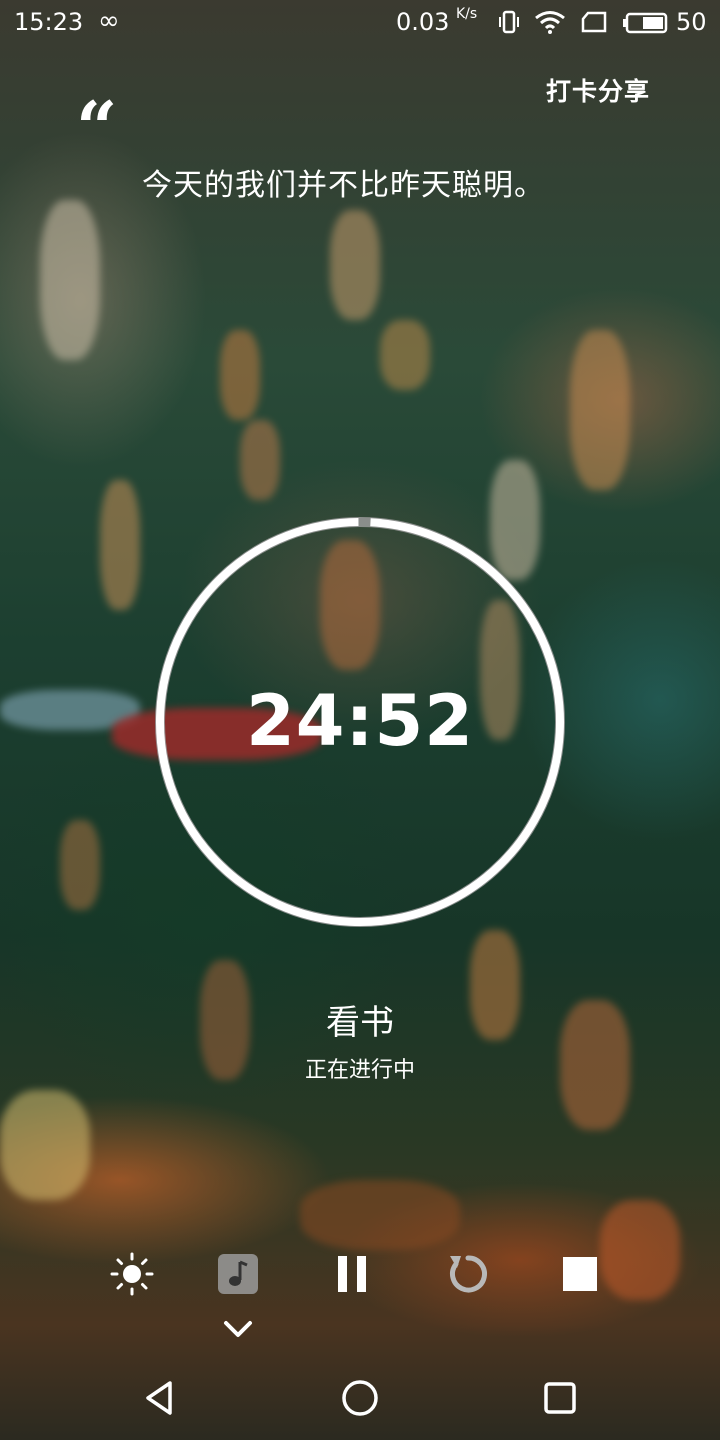 The width and height of the screenshot is (720, 1440). Describe the element at coordinates (423, 22) in the screenshot. I see `network-speed: 0.03` at that location.